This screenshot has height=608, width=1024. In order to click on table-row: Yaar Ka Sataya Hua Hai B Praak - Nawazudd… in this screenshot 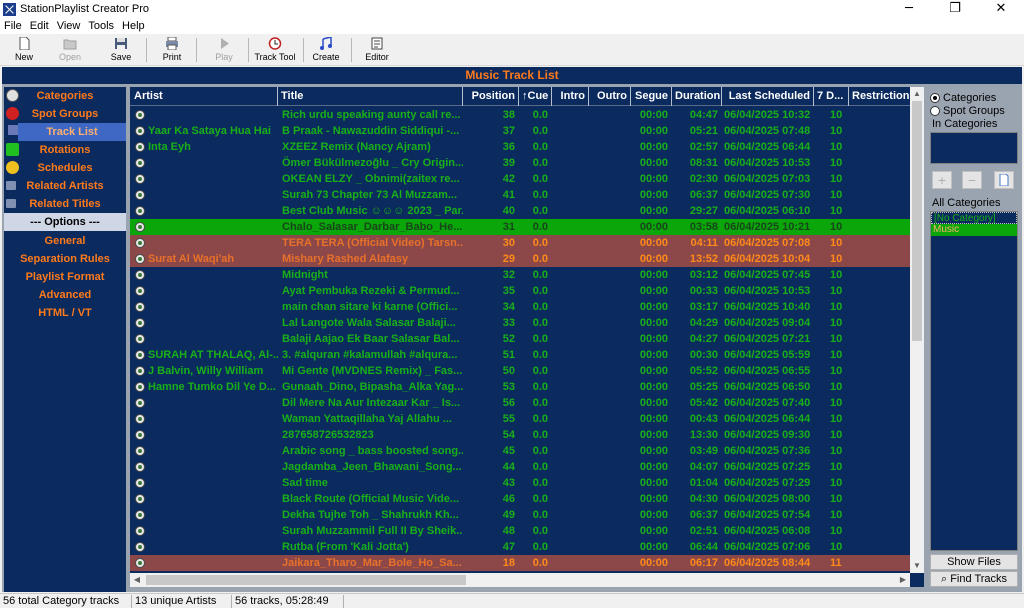, I will do `click(520, 131)`.